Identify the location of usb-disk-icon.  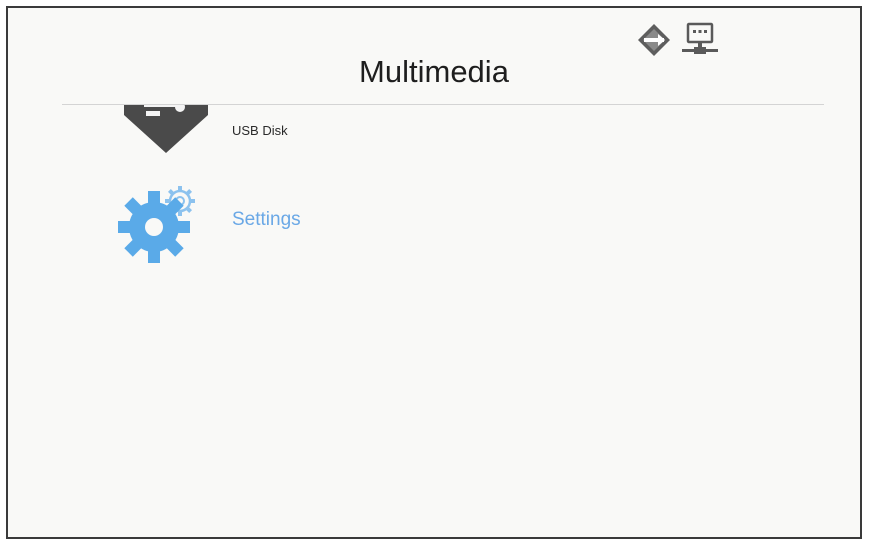
(166, 129).